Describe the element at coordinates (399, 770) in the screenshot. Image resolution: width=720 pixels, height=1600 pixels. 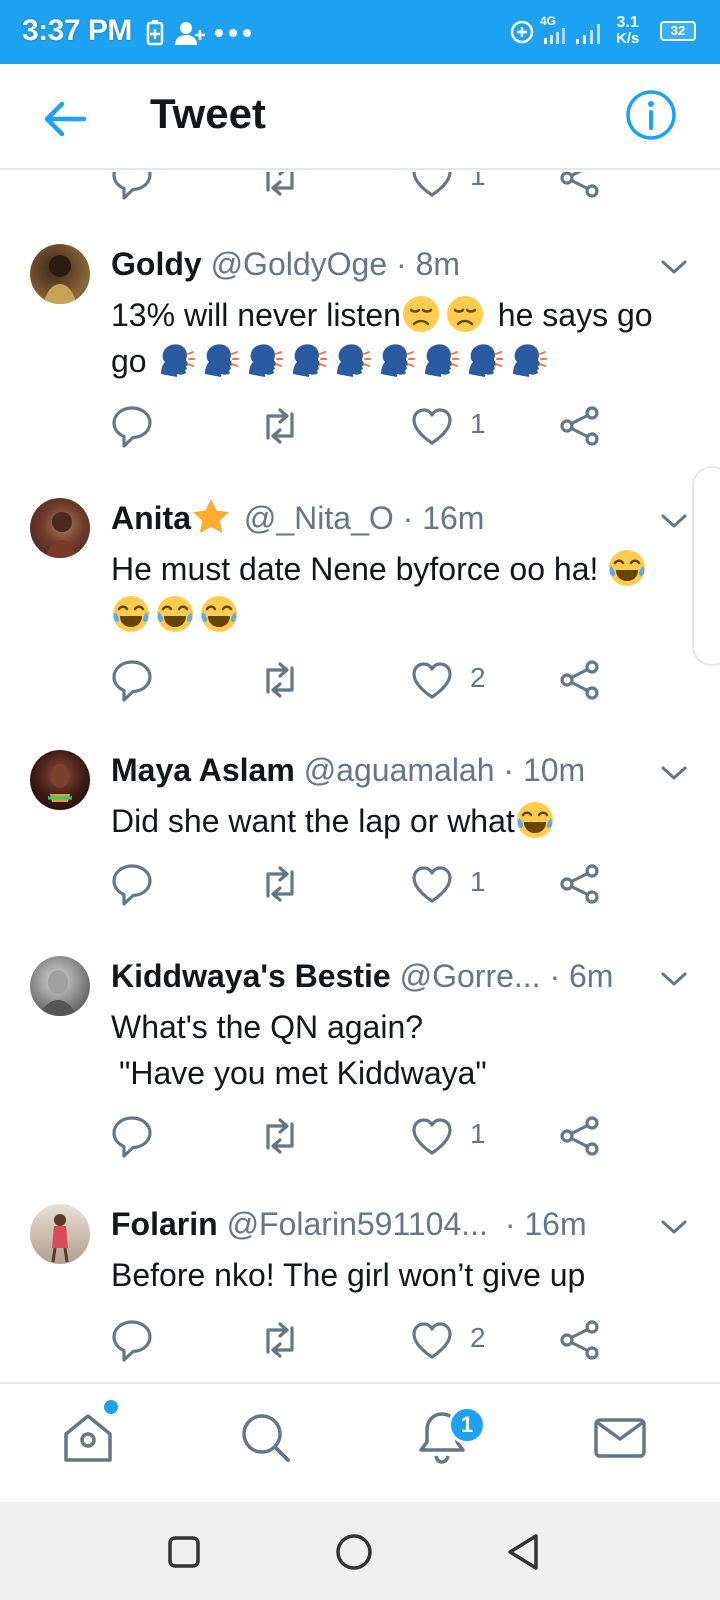
I see `author-handle: @aguamalah` at that location.